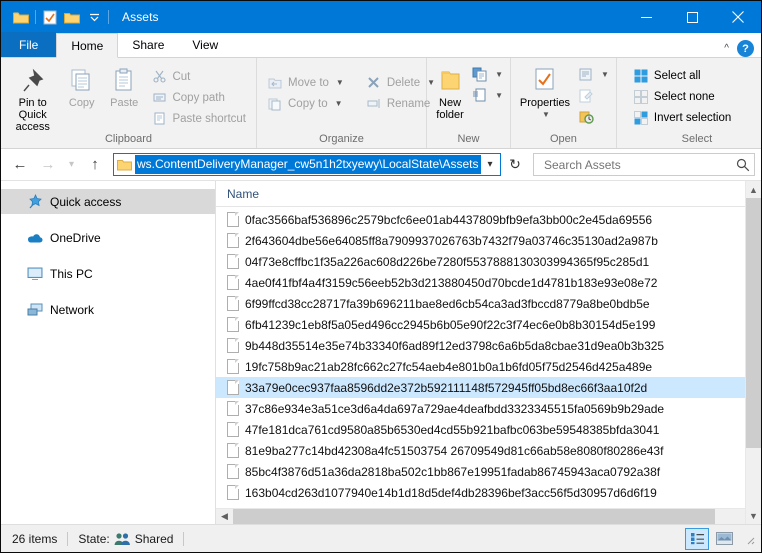  I want to click on vertical-scroll-track, so click(754, 477).